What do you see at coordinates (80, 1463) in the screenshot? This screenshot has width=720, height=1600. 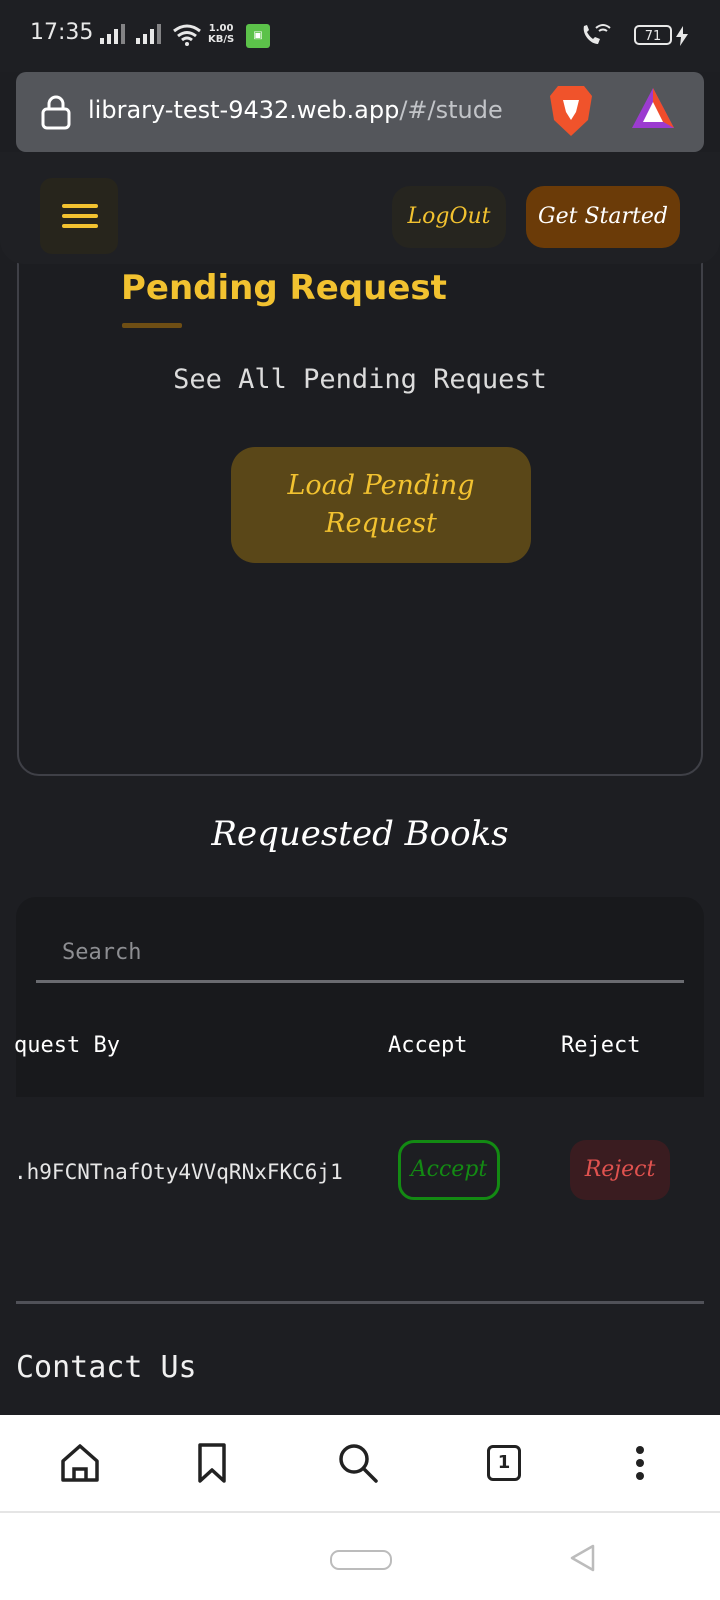 I see `home-icon` at bounding box center [80, 1463].